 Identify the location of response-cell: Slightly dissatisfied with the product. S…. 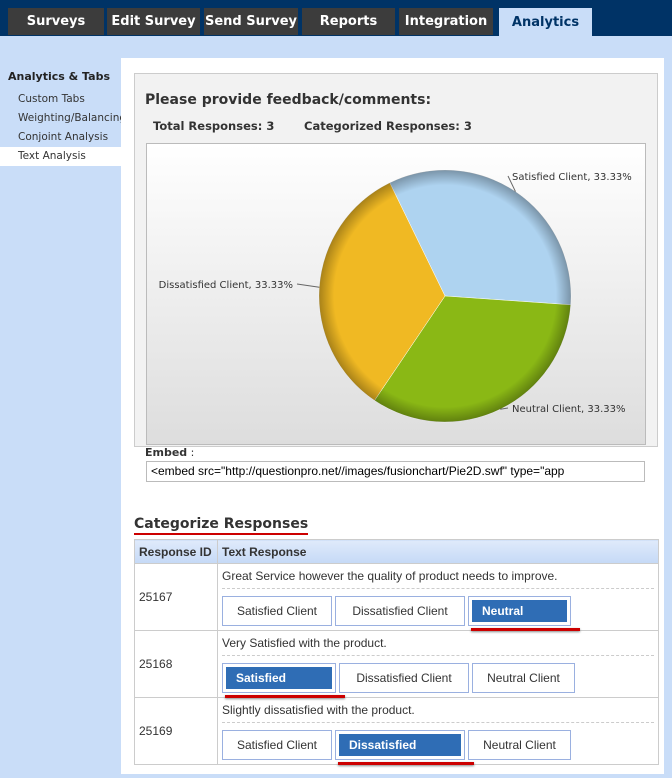
(438, 735).